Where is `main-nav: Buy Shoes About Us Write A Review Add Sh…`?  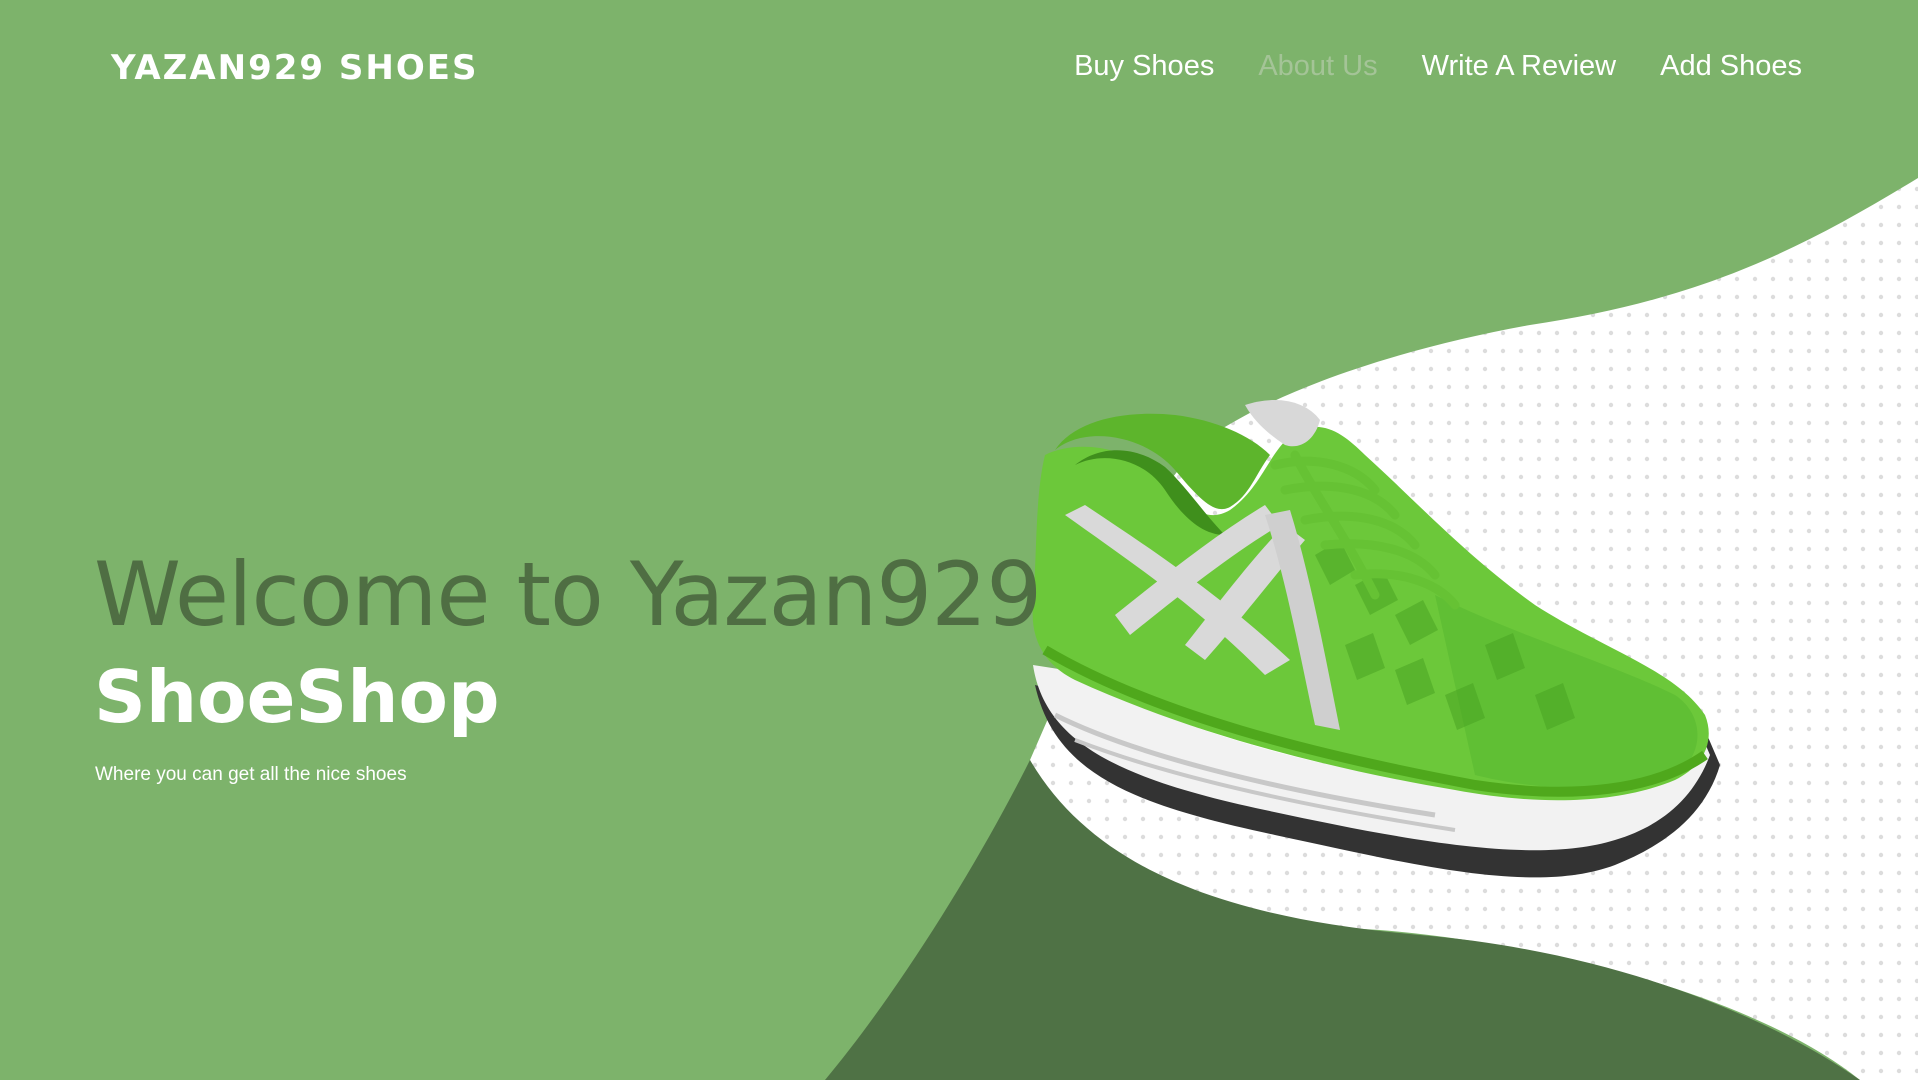
main-nav: Buy Shoes About Us Write A Review Add Sh… is located at coordinates (1438, 66).